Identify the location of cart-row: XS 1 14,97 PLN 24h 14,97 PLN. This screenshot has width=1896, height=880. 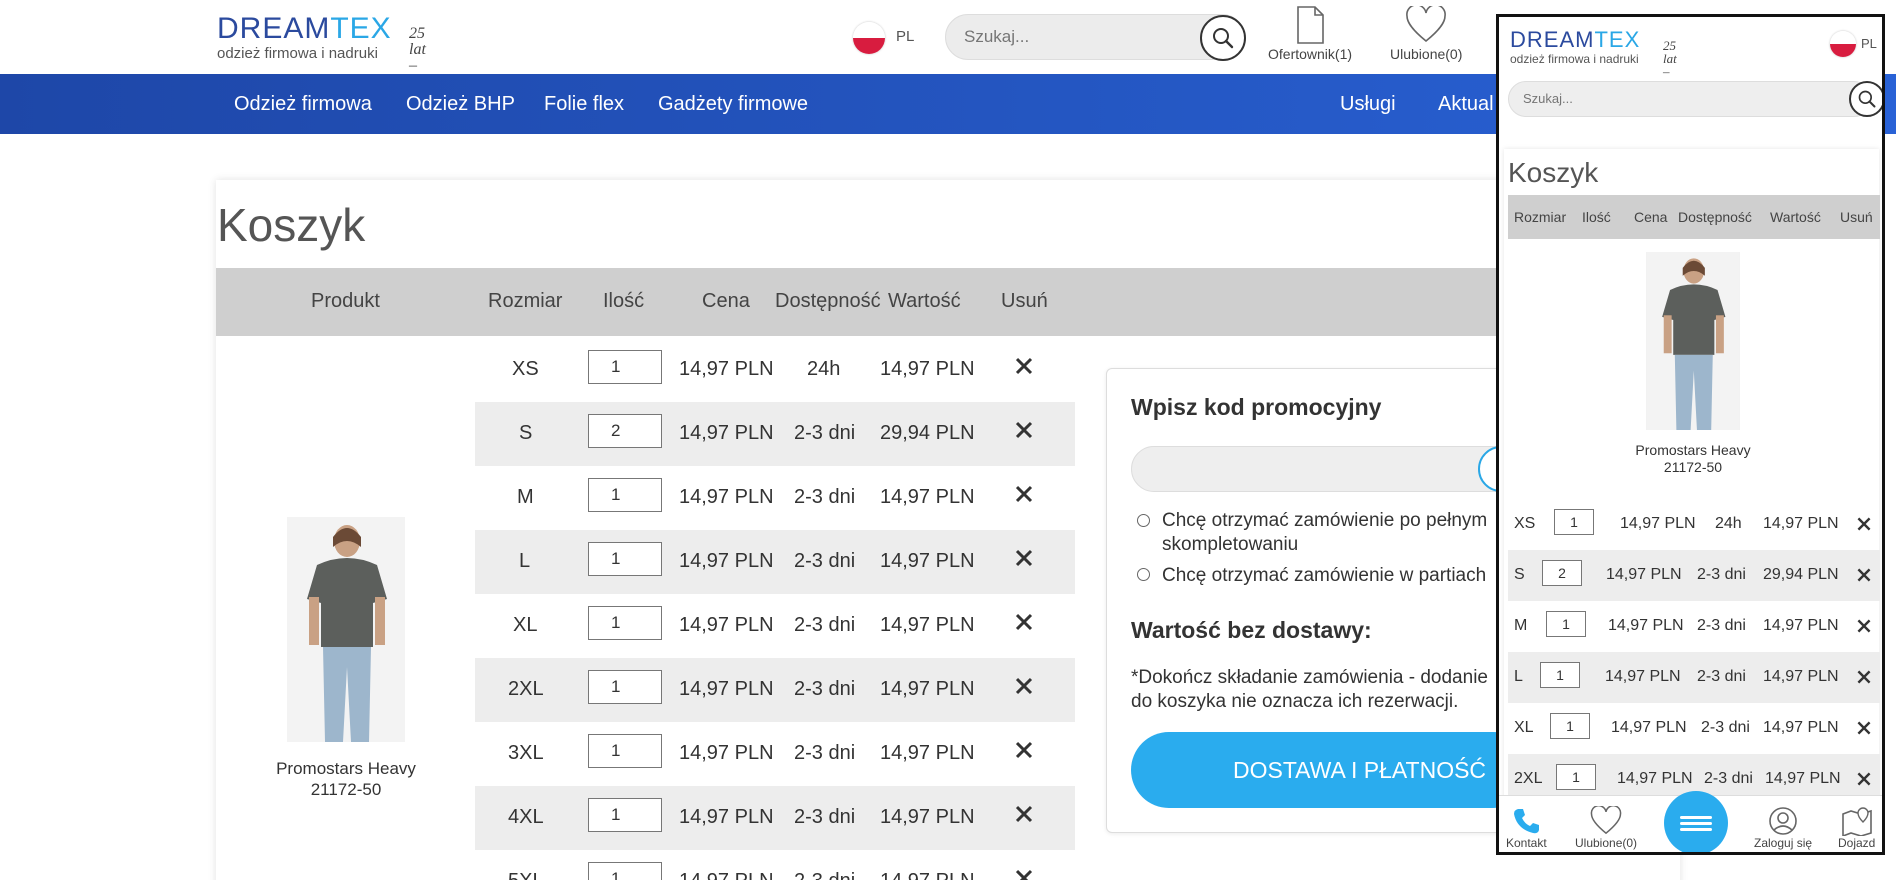
(775, 370).